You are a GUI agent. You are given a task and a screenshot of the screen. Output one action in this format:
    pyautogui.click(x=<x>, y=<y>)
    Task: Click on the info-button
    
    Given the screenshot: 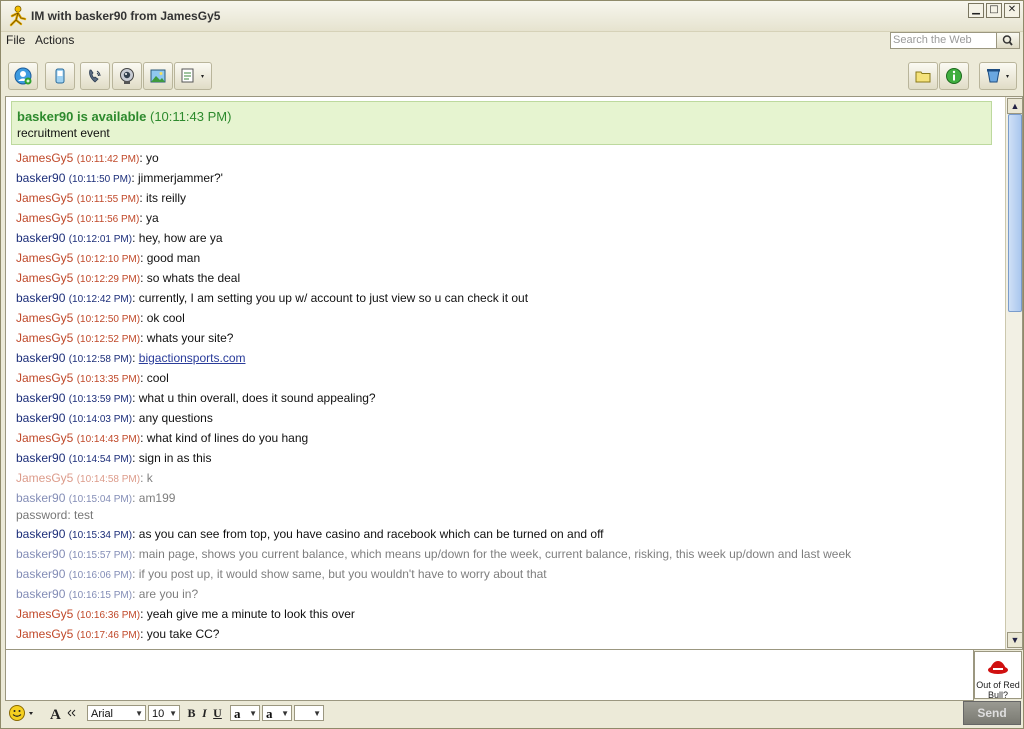 What is the action you would take?
    pyautogui.click(x=954, y=76)
    